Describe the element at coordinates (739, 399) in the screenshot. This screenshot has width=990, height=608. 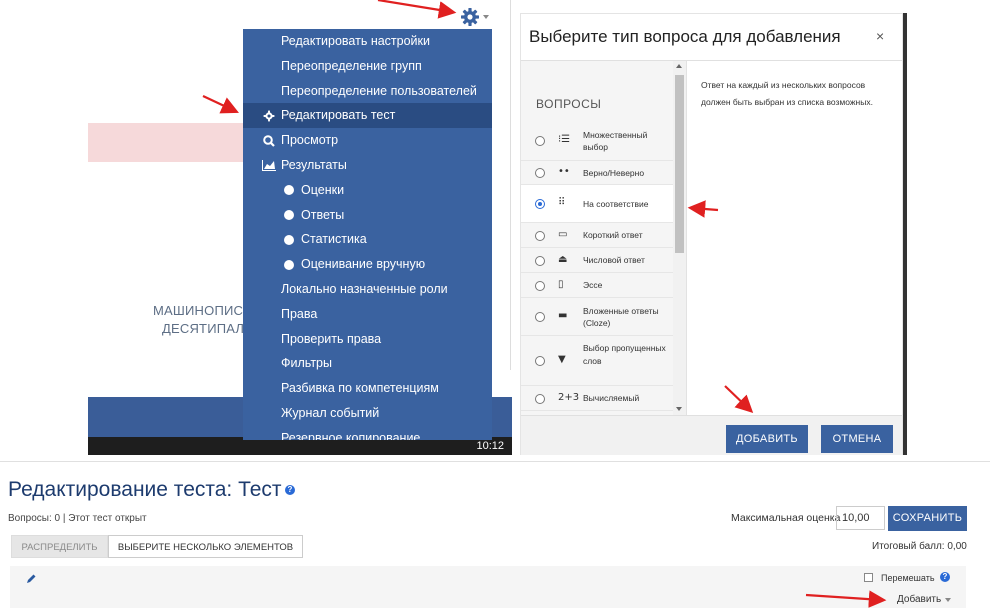
I see `arrow-to-add-button` at that location.